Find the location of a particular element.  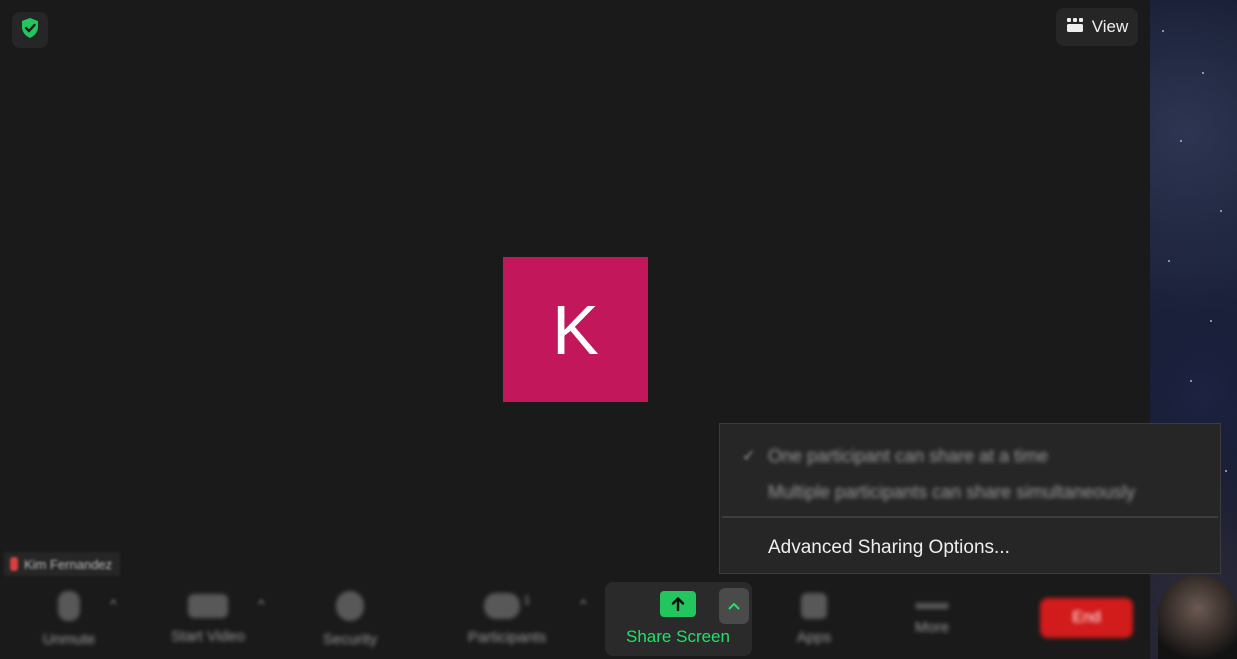

unmute-button: Unmute is located at coordinates (69, 619).